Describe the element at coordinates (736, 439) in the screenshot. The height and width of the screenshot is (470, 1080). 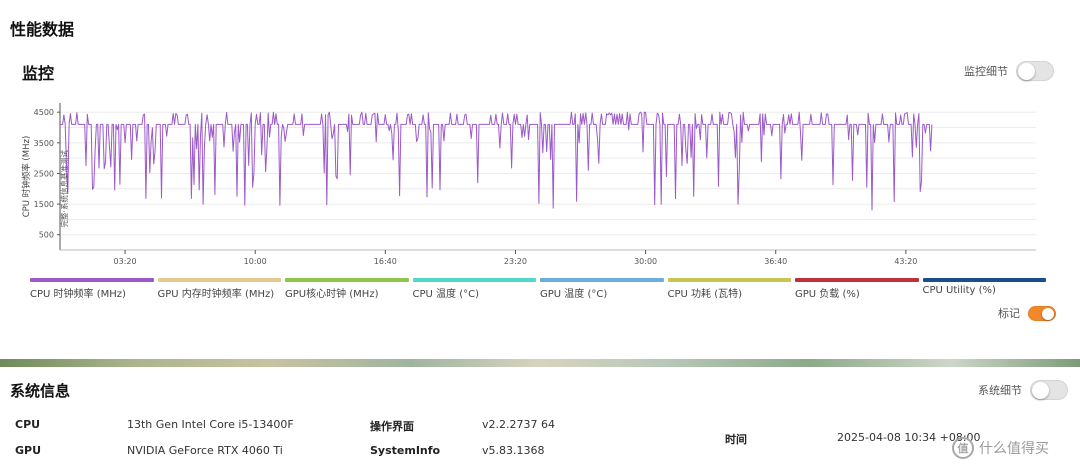
I see `time-label: 时间` at that location.